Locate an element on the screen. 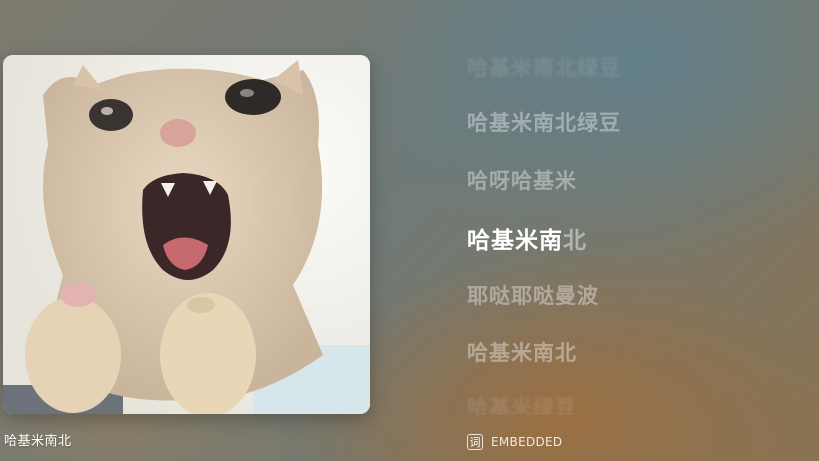 This screenshot has width=819, height=461. current-lyric-line: 哈基米南北 is located at coordinates (527, 238).